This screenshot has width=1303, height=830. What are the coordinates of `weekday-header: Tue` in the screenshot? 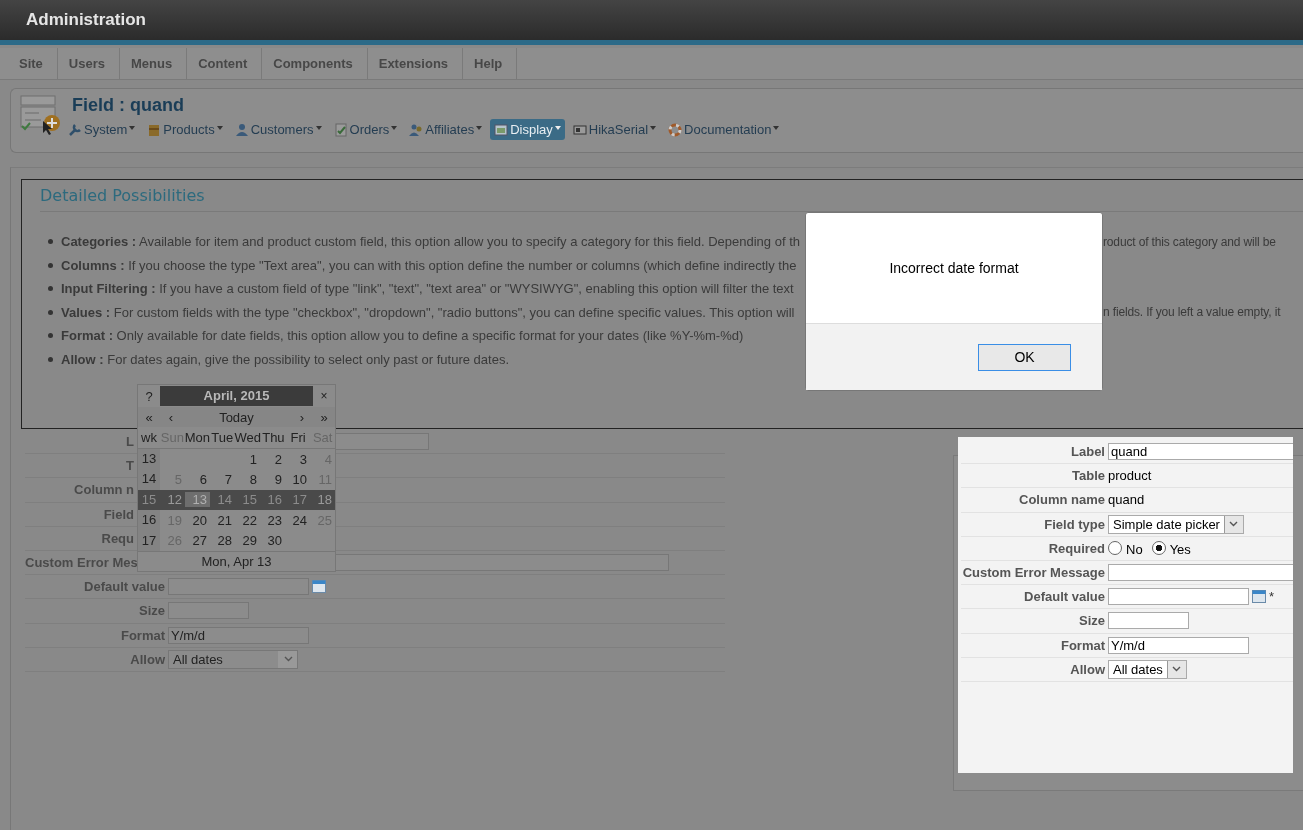 It's located at (222, 437).